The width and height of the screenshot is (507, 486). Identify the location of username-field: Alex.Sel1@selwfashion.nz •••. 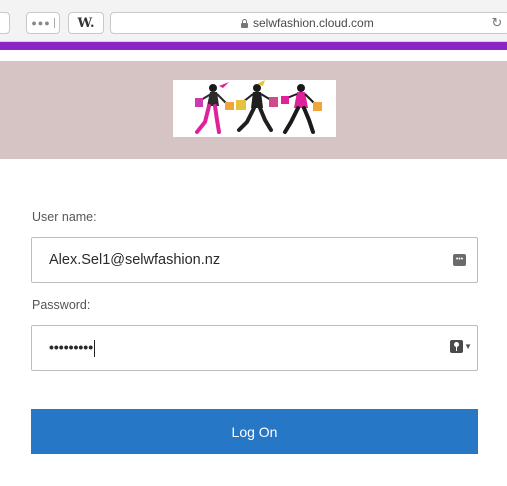
(254, 260).